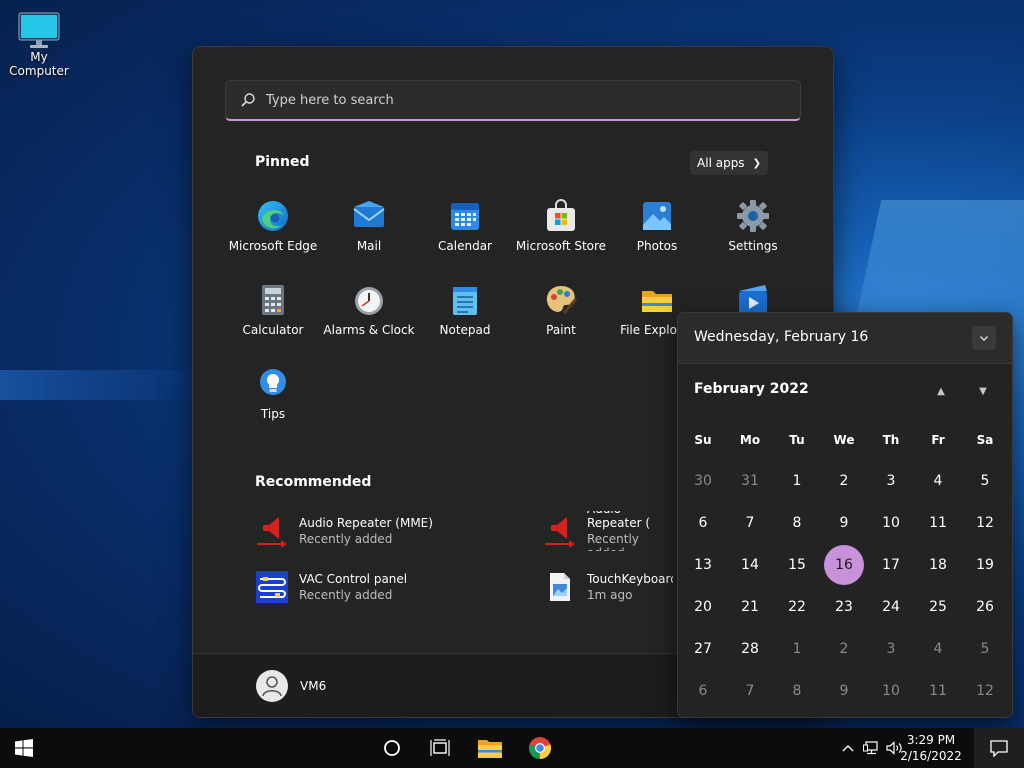  What do you see at coordinates (39, 43) in the screenshot?
I see `desktop-icon-my-computer: My Computer` at bounding box center [39, 43].